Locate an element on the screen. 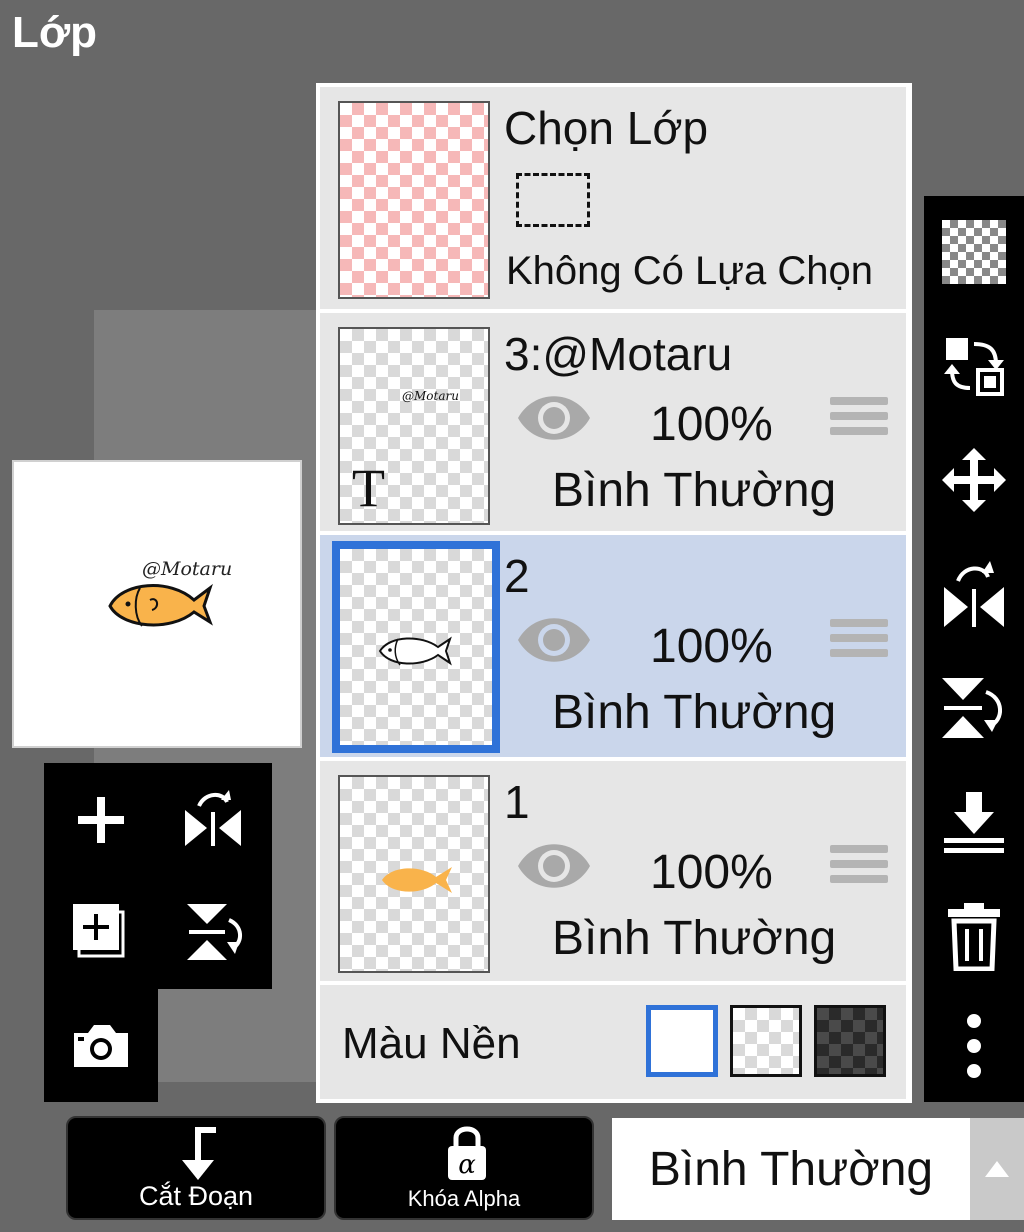 The height and width of the screenshot is (1232, 1024). fish-drawing is located at coordinates (160, 605).